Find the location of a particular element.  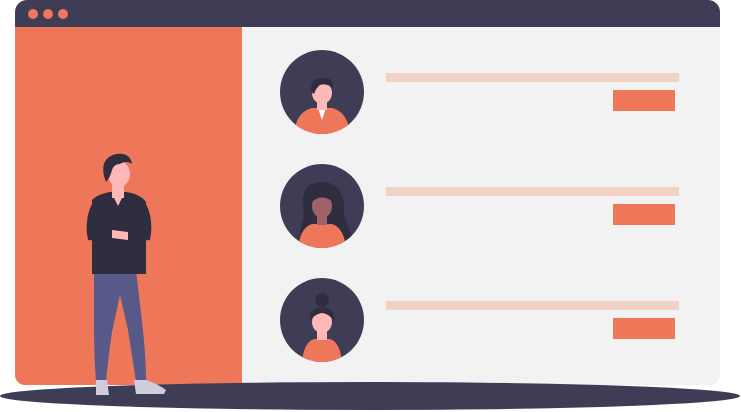

standing-man-arms-crossed-icon is located at coordinates (126, 274).